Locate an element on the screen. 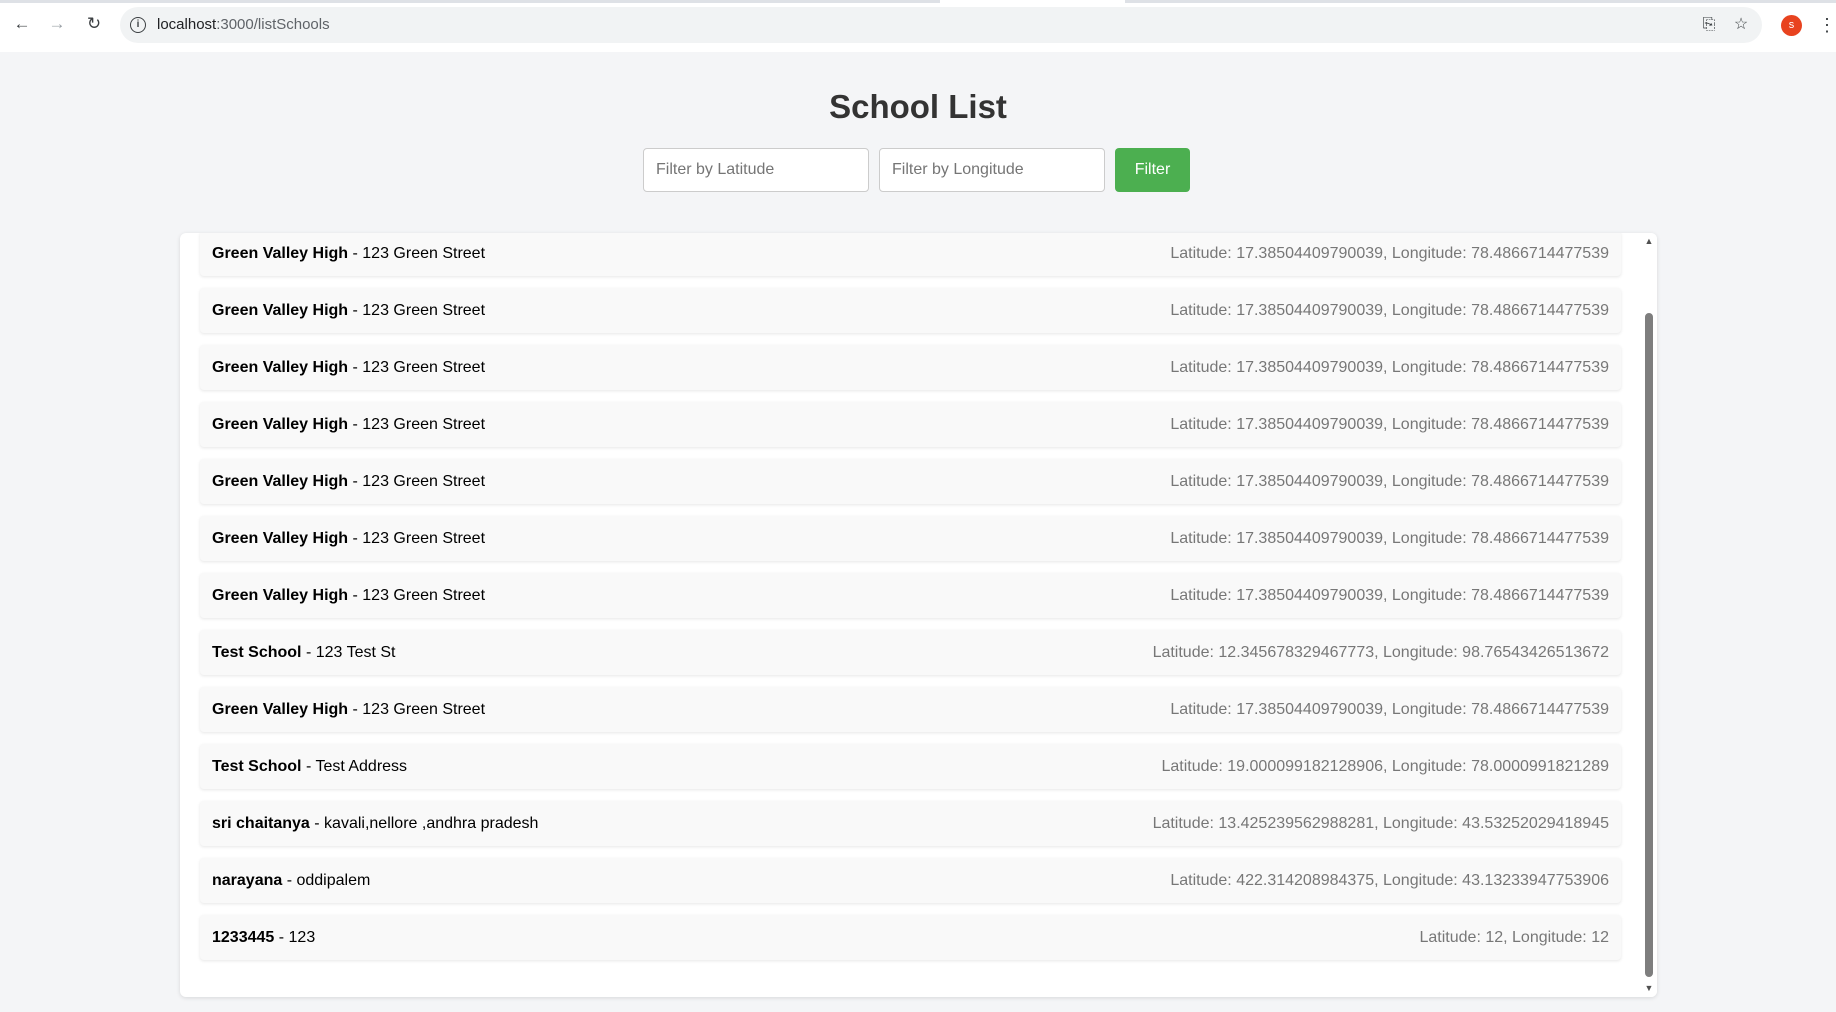 This screenshot has height=1012, width=1836. forward-arrow-icon: → is located at coordinates (57, 24).